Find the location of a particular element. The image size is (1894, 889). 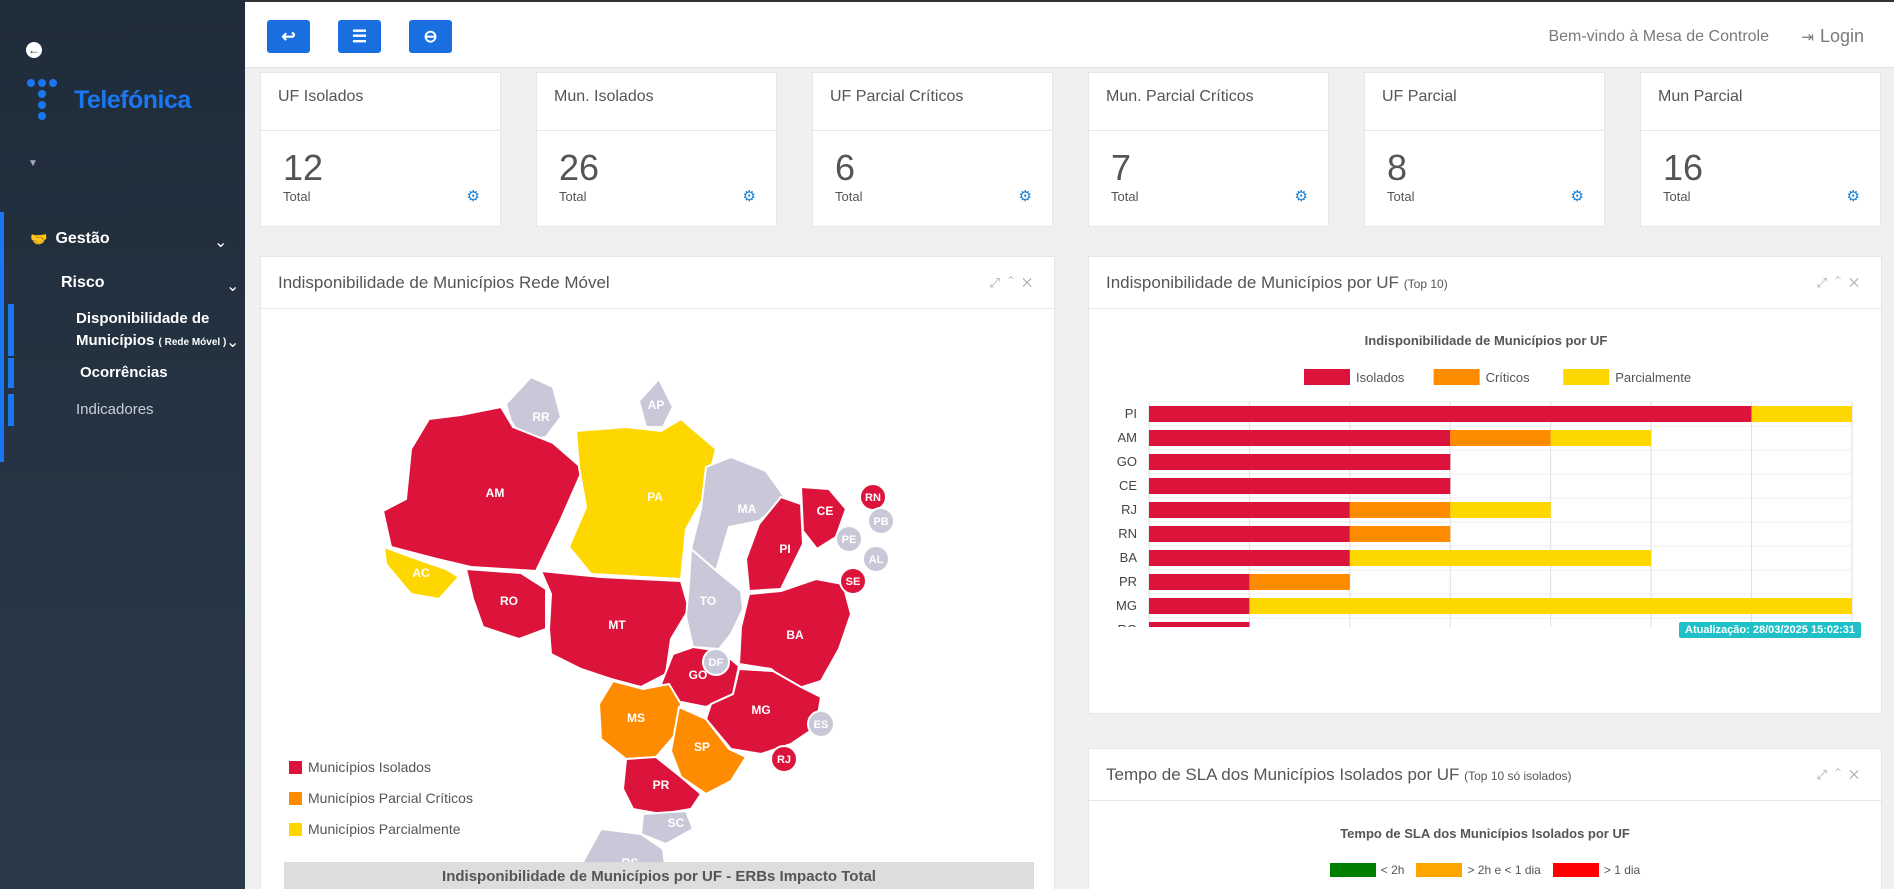

panel-title-suffix: (Top 10 só isolados) is located at coordinates (1518, 776).